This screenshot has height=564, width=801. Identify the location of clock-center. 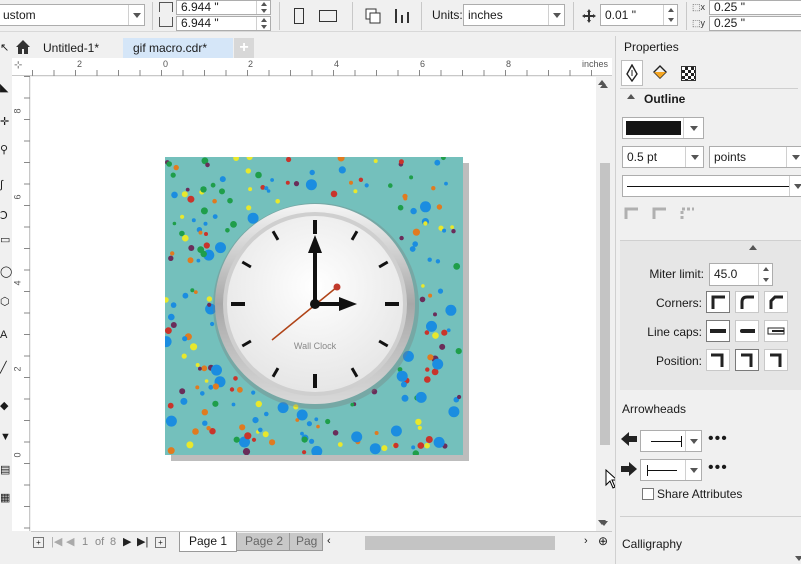
(315, 304).